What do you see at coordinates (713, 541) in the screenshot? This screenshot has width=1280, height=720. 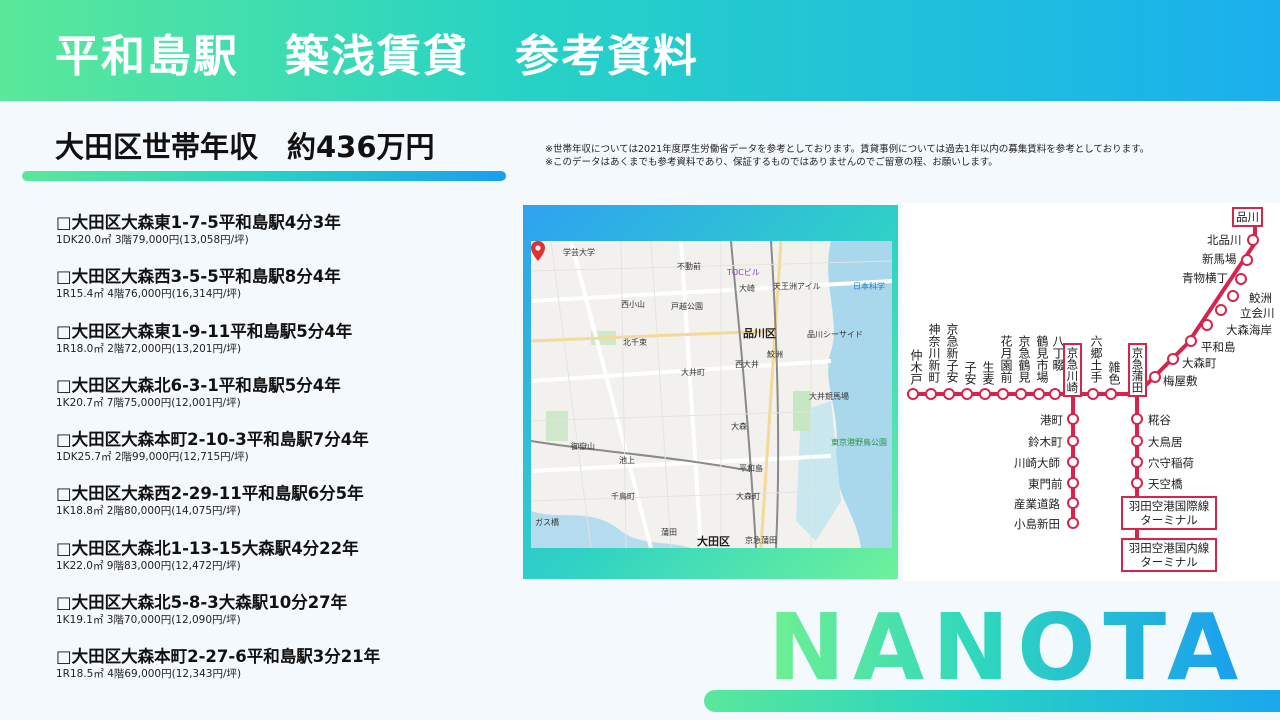 I see `map-label: 大田区` at bounding box center [713, 541].